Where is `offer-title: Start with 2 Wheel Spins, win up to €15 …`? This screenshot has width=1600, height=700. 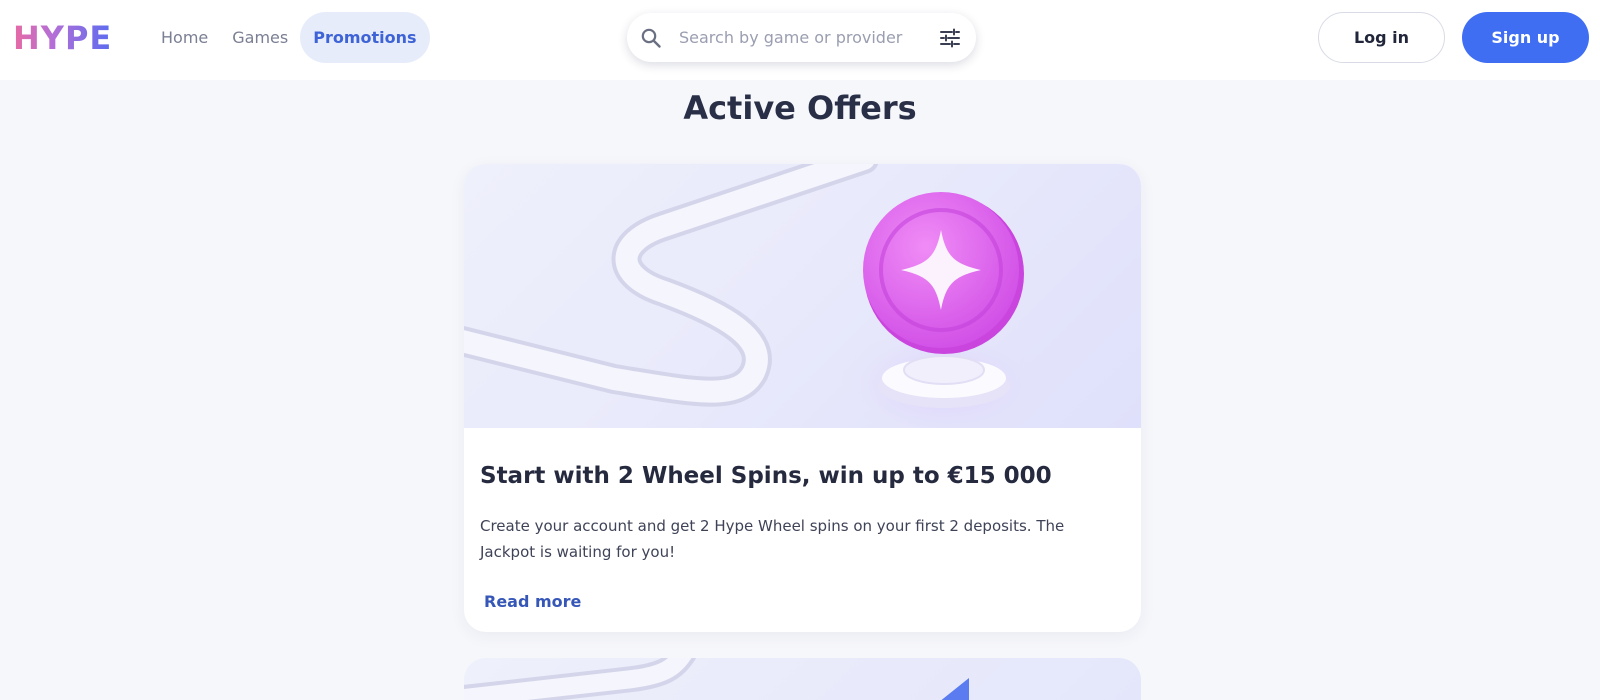 offer-title: Start with 2 Wheel Spins, win up to €15 … is located at coordinates (766, 476).